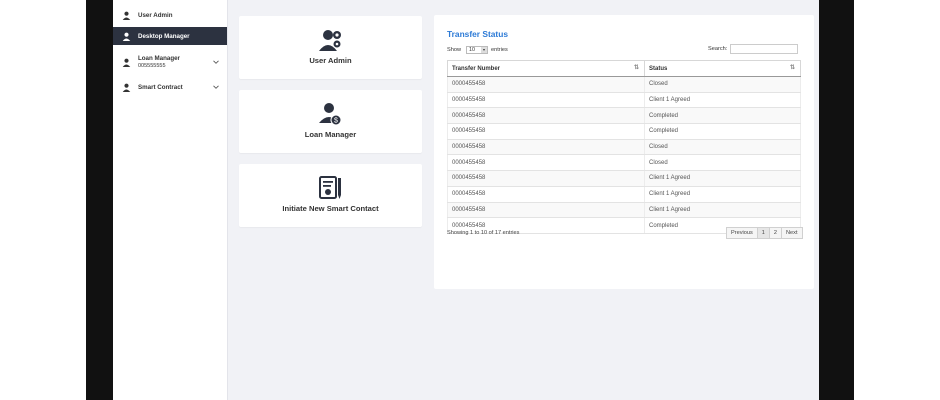  Describe the element at coordinates (477, 34) in the screenshot. I see `panel-title: Transfer Status` at that location.